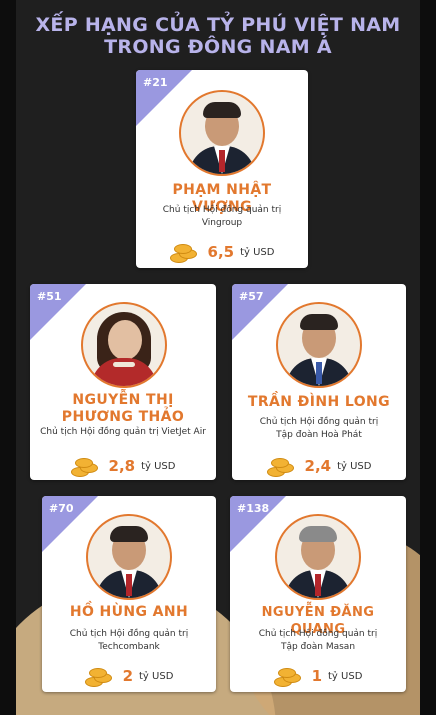 The width and height of the screenshot is (436, 715). I want to click on title-line-1: XẾP HẠNG CỦA TỶ PHÚ VIỆT NAM, so click(218, 25).